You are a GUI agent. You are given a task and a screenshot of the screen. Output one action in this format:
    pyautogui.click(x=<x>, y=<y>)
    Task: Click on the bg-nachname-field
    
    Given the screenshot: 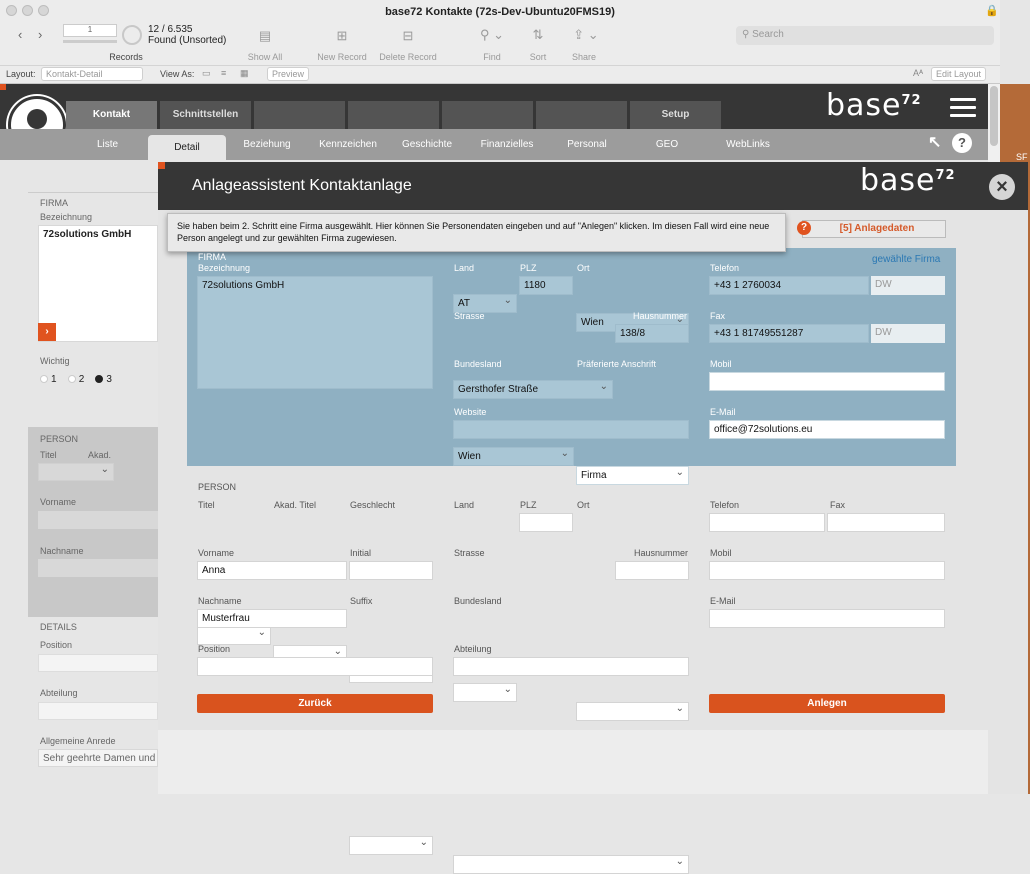 What is the action you would take?
    pyautogui.click(x=98, y=568)
    